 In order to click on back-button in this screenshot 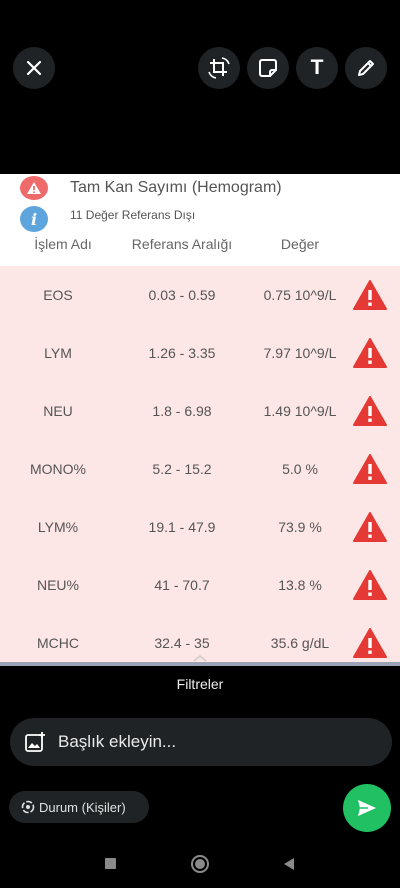, I will do `click(289, 864)`.